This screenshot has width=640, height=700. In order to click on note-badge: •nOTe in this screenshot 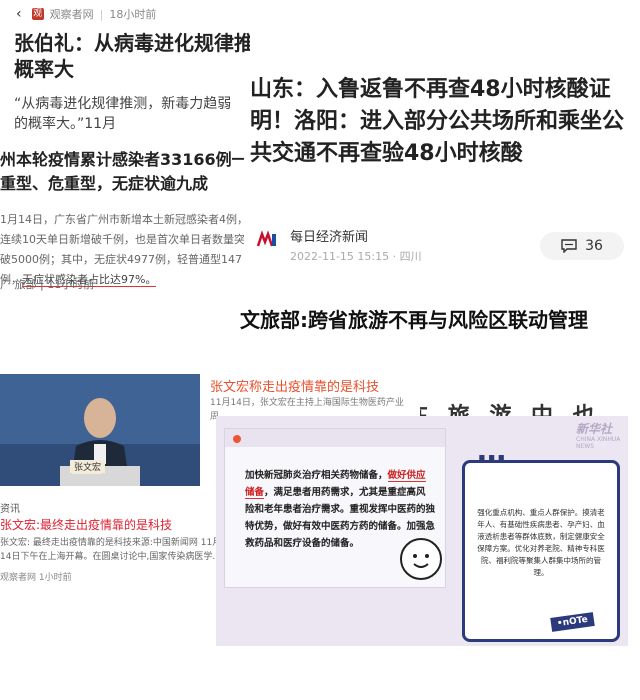, I will do `click(572, 622)`.